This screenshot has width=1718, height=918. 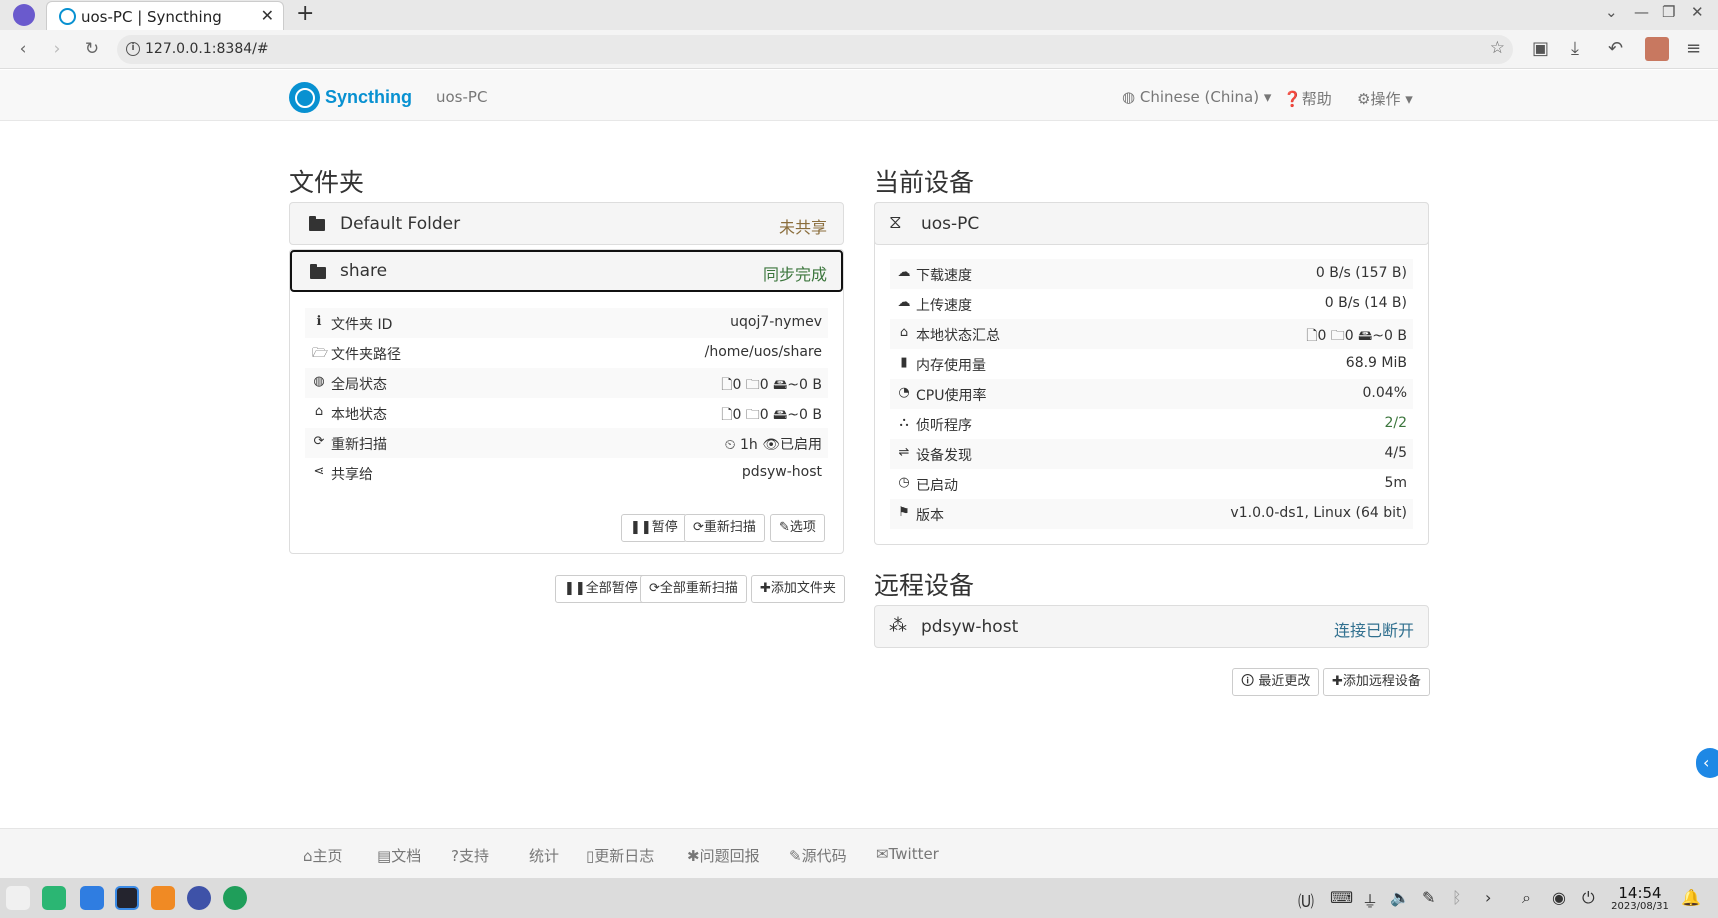 I want to click on notification-bell-icon: 🔔, so click(x=1691, y=897).